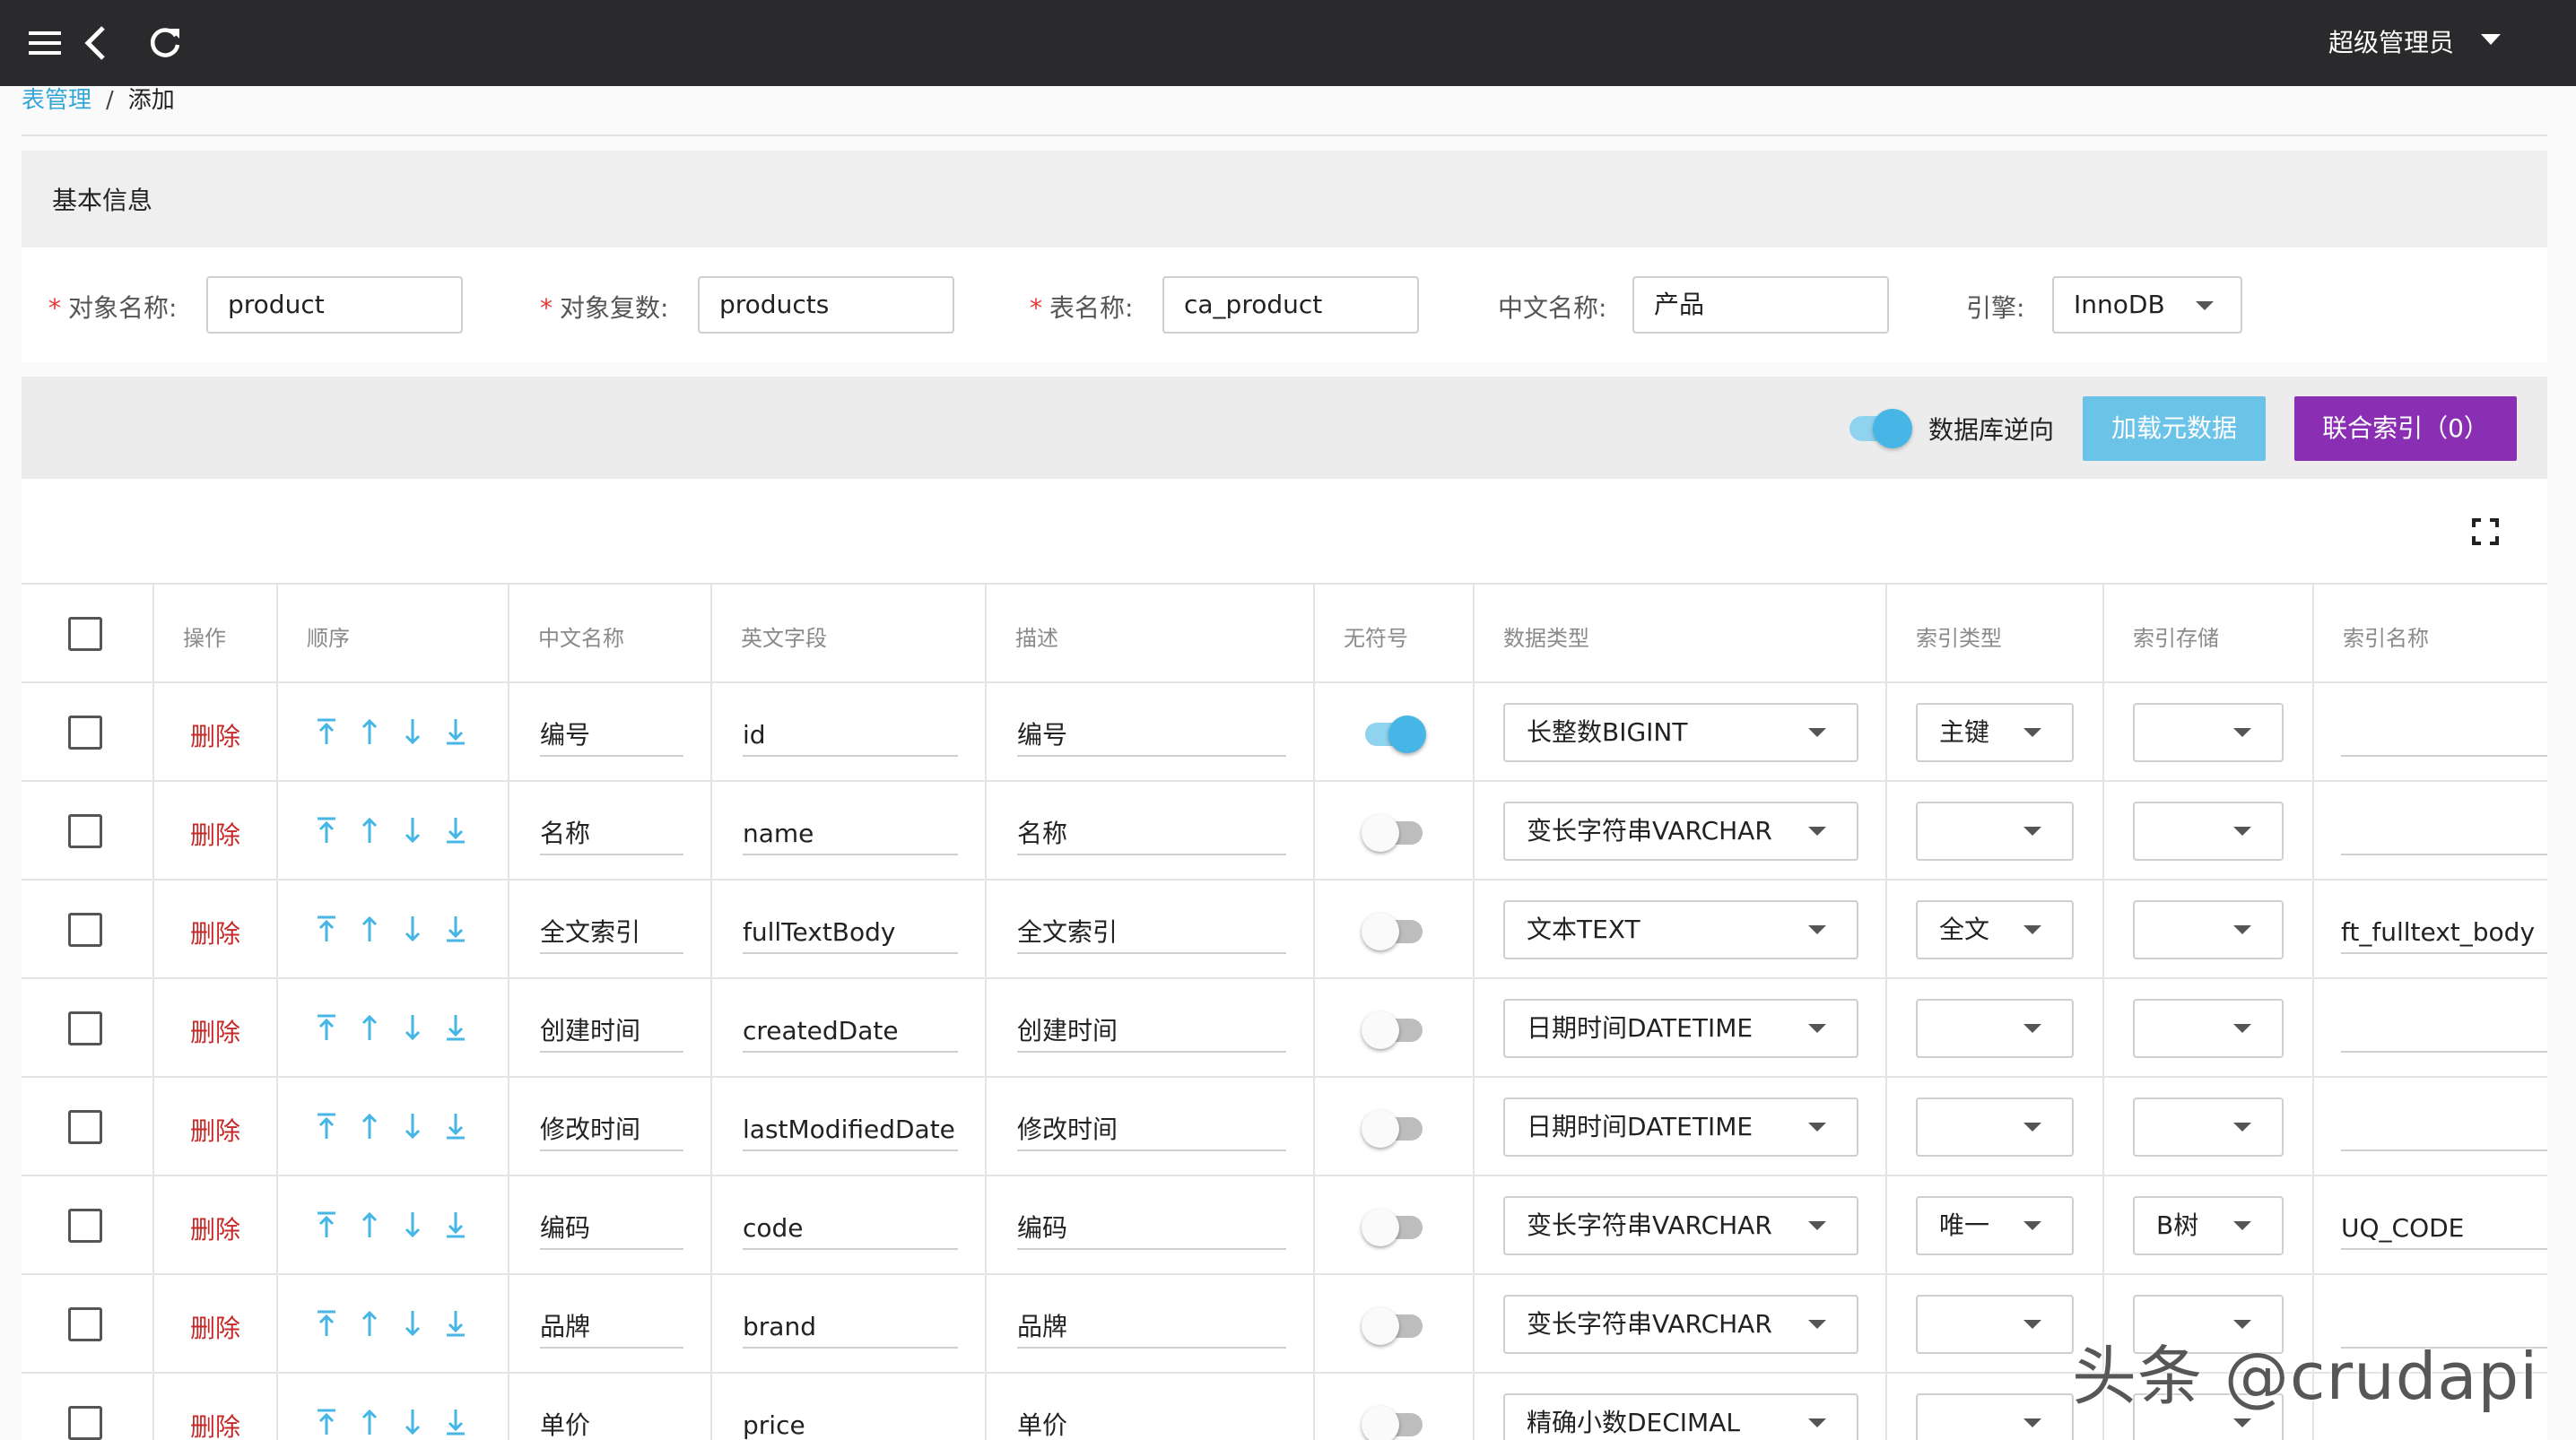  What do you see at coordinates (2208, 1226) in the screenshot?
I see `index-storage-select: B树` at bounding box center [2208, 1226].